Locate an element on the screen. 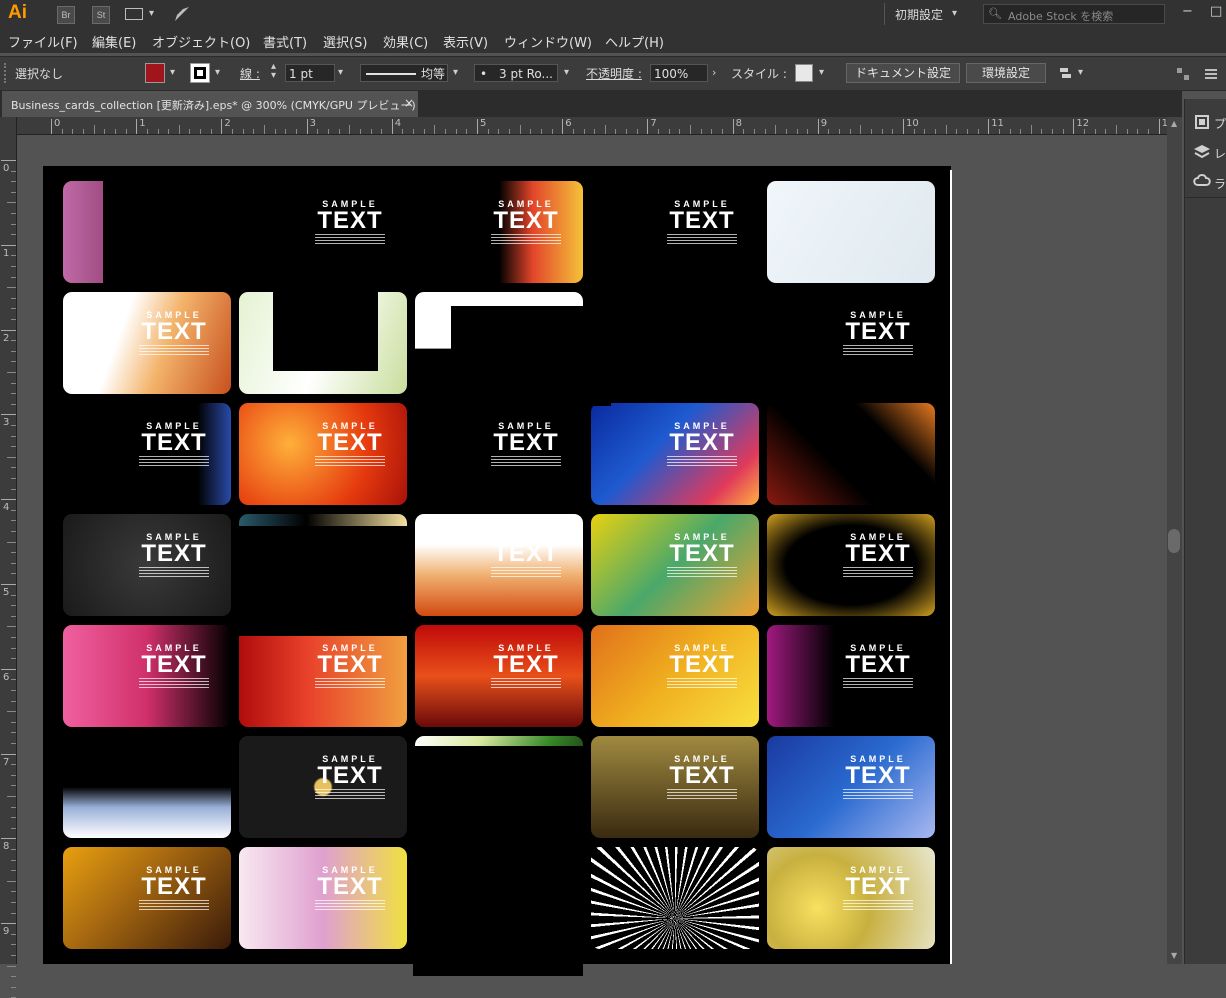 Image resolution: width=1226 pixels, height=998 pixels. vertical-ruler: 0 1 2 3 4 5 6 7 8 9 is located at coordinates (8, 557).